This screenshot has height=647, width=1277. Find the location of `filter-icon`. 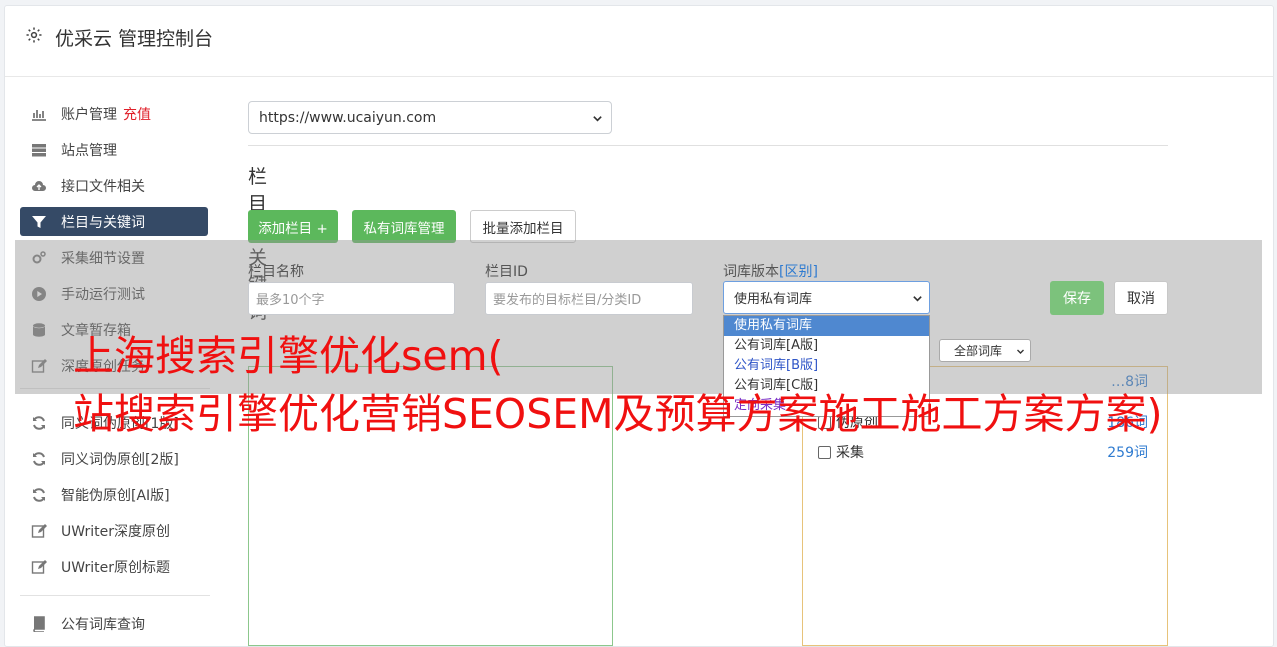

filter-icon is located at coordinates (39, 222).